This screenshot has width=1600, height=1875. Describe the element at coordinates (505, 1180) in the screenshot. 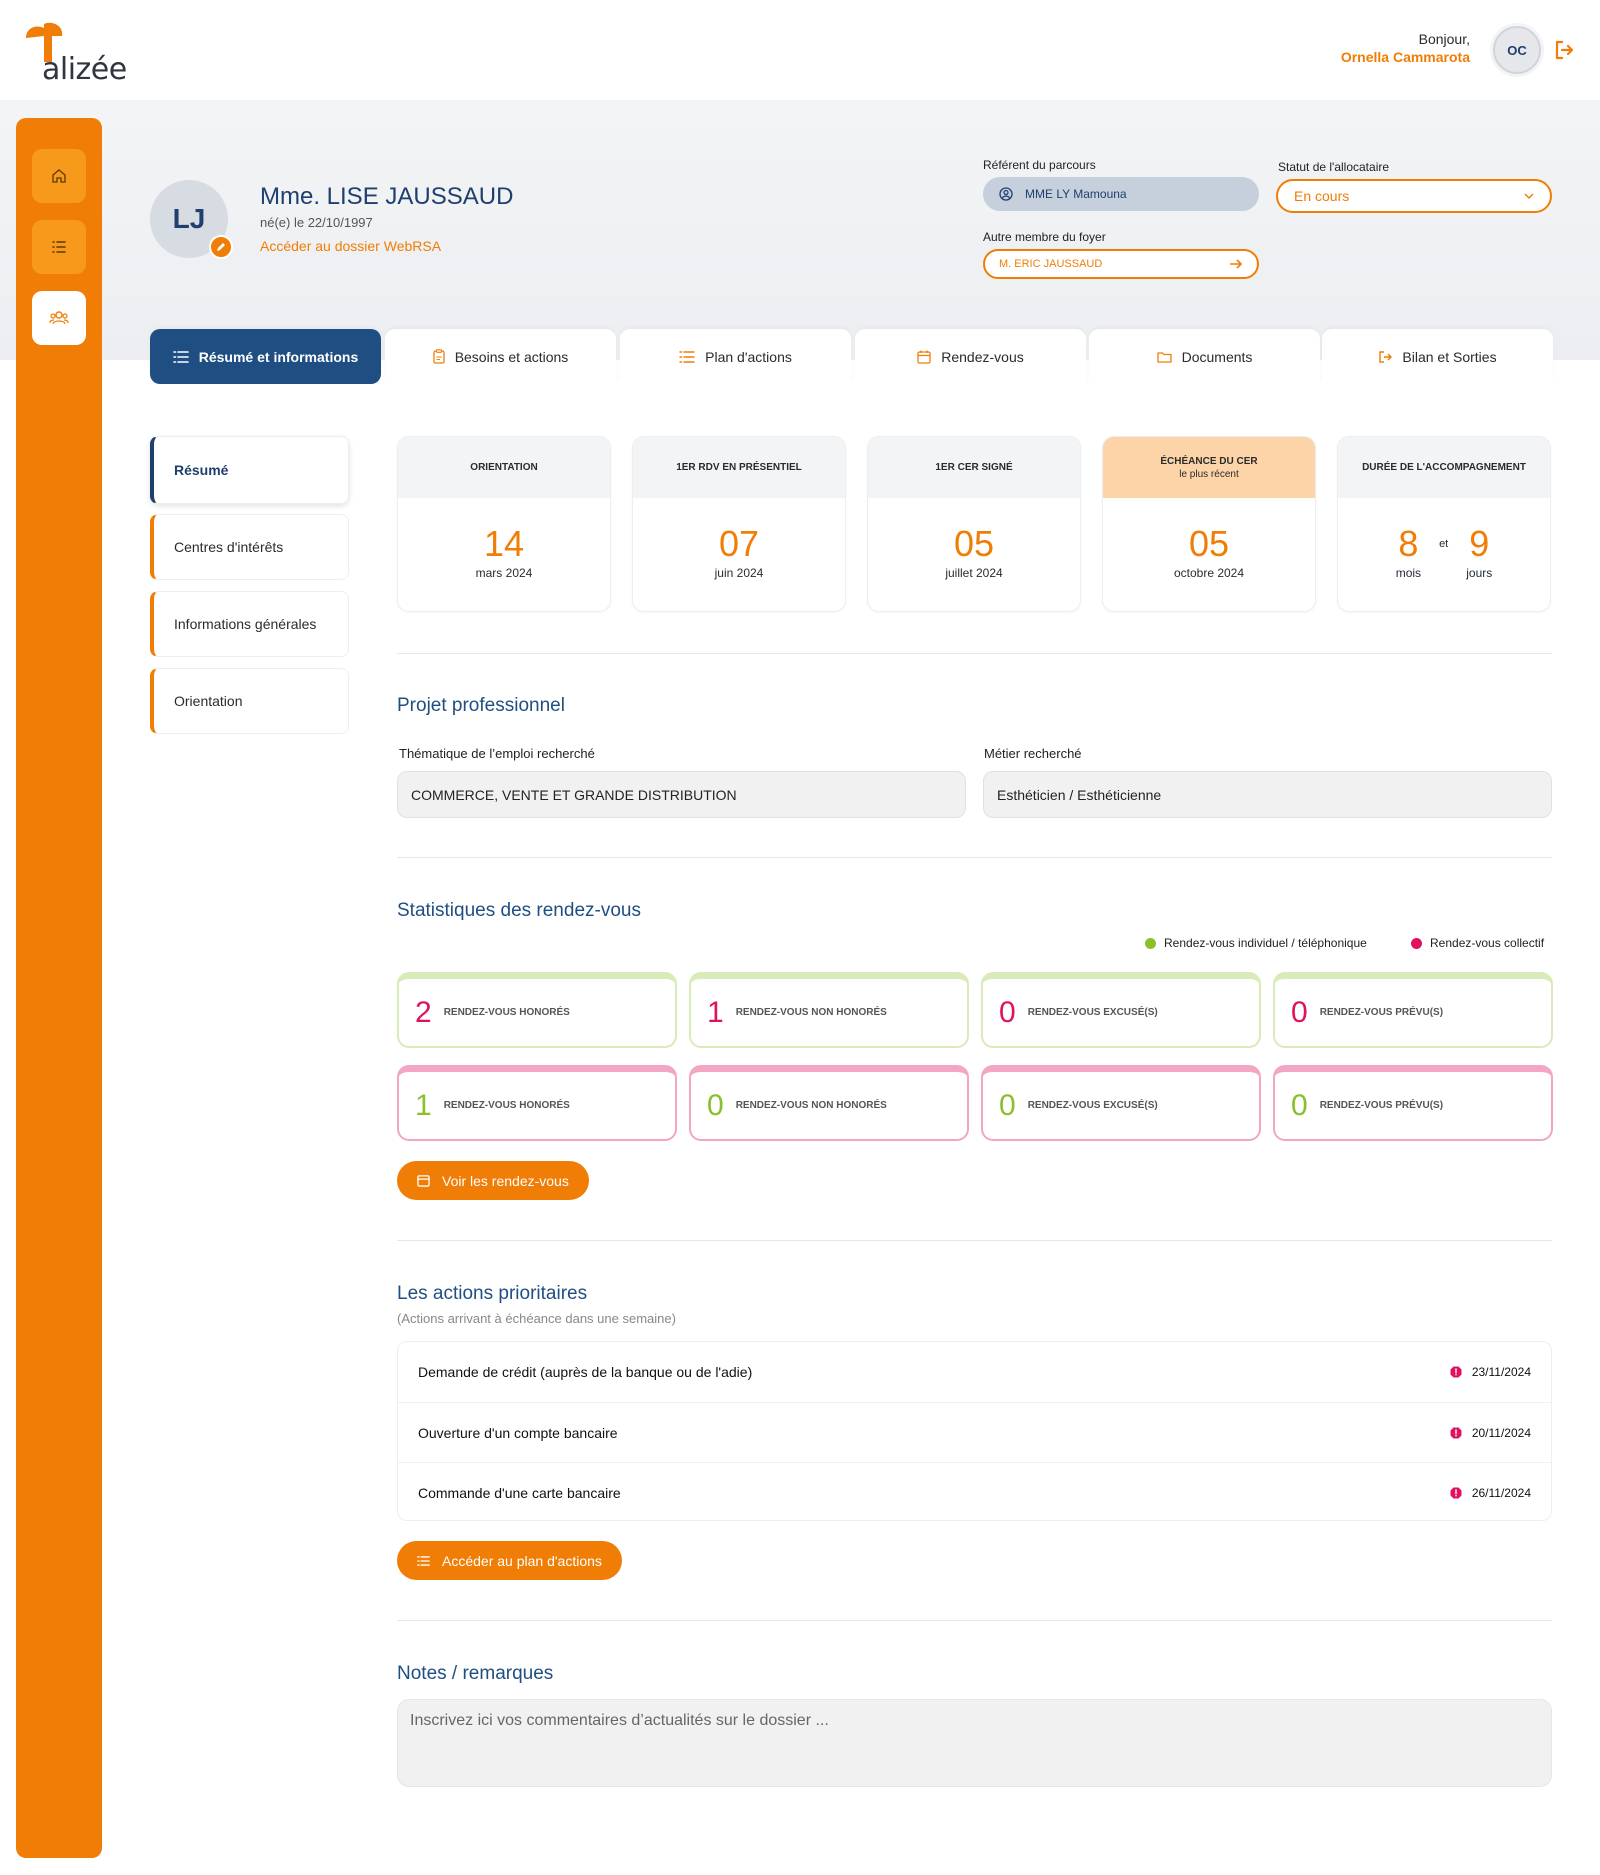

I see `button-label: Voir les rendez-vous` at that location.